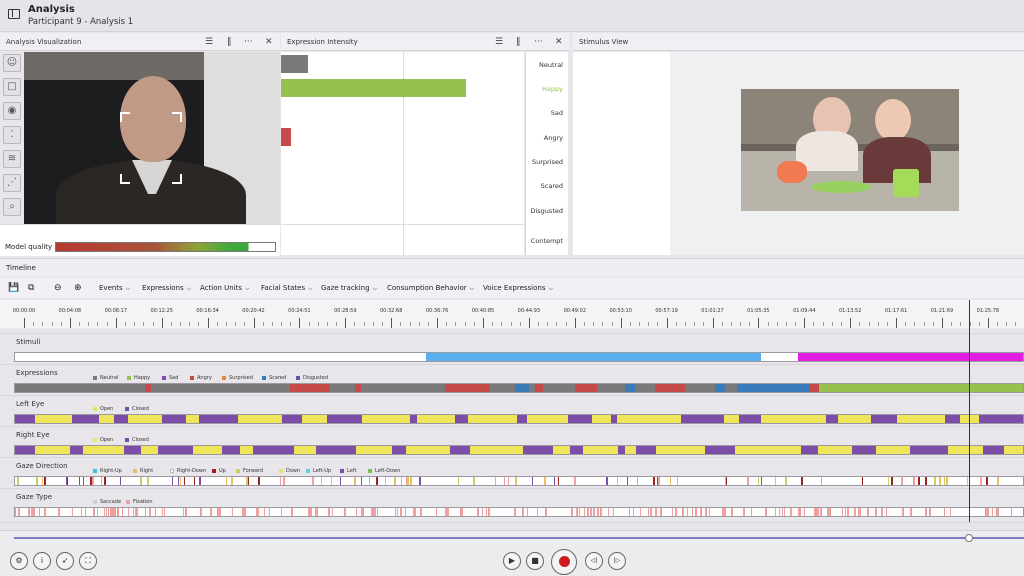 The width and height of the screenshot is (1024, 576). Describe the element at coordinates (287, 288) in the screenshot. I see `timeline-menu-facial-states: Facial States ⌵` at that location.